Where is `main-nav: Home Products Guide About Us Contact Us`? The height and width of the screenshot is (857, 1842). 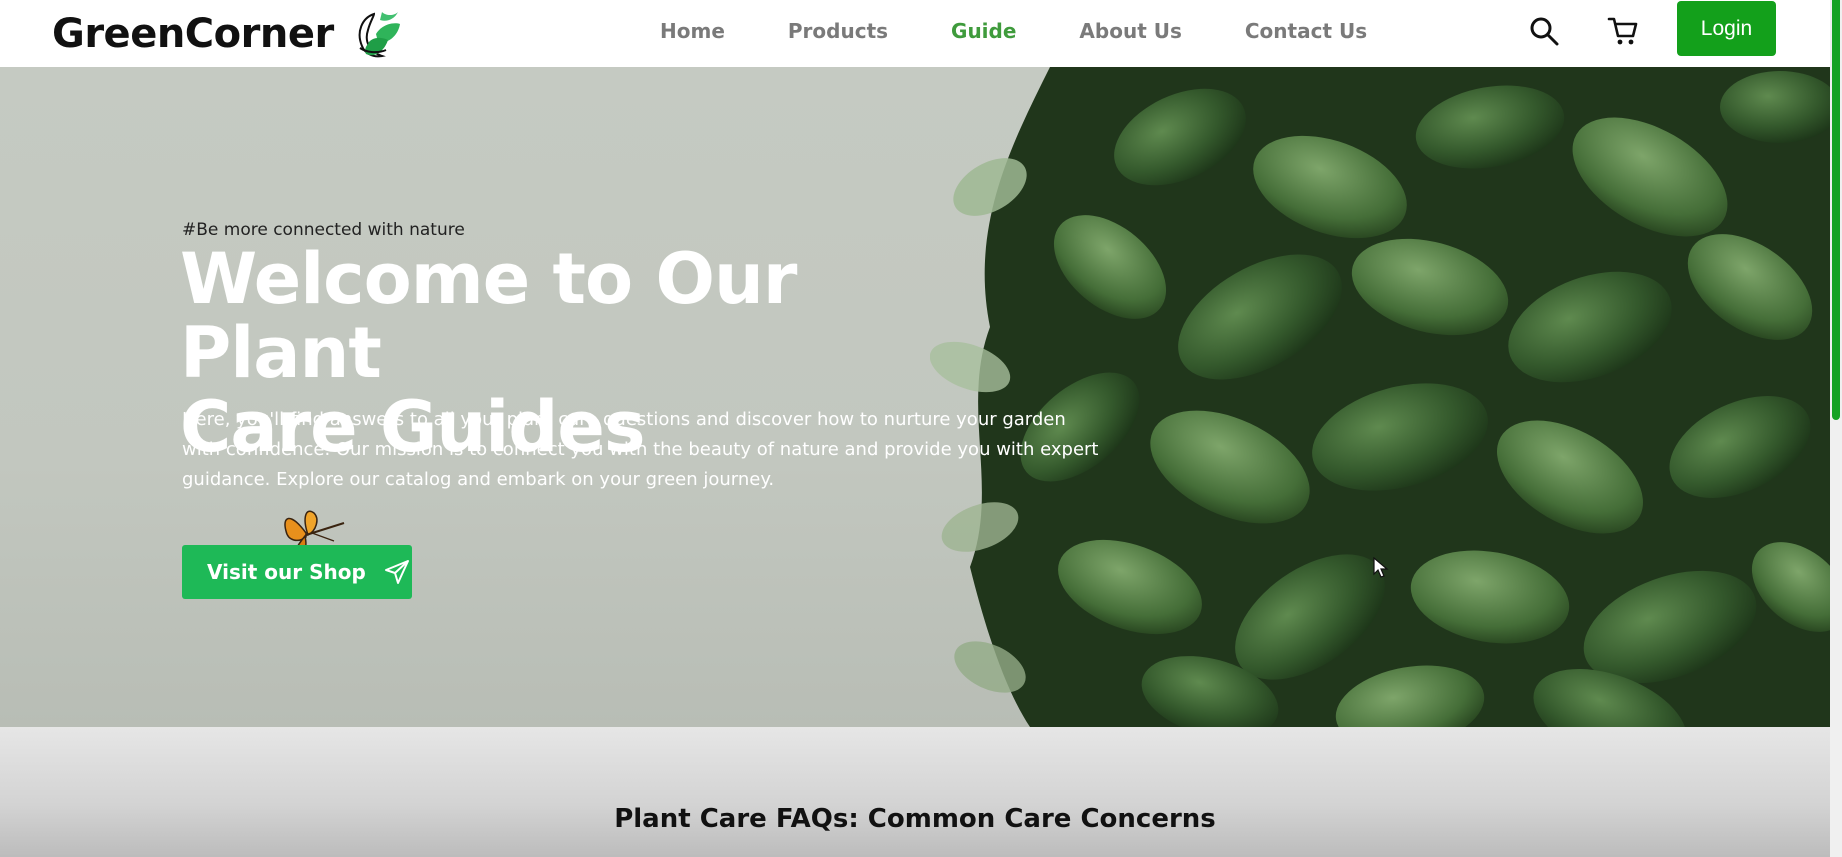 main-nav: Home Products Guide About Us Contact Us is located at coordinates (1045, 31).